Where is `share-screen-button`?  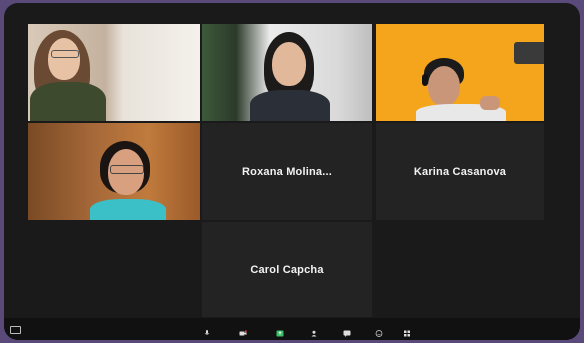
share-screen-button is located at coordinates (280, 329).